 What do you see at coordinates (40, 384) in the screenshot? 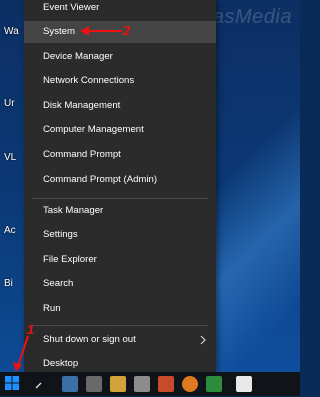
I see `search-icon` at bounding box center [40, 384].